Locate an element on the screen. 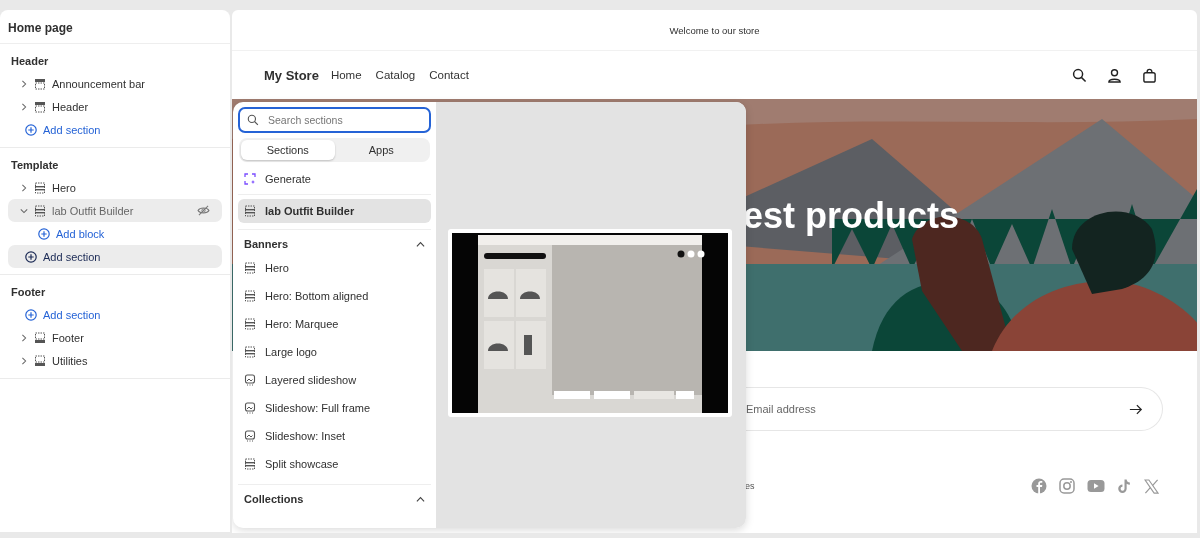 This screenshot has height=538, width=1200. hero-heading: est products is located at coordinates (851, 216).